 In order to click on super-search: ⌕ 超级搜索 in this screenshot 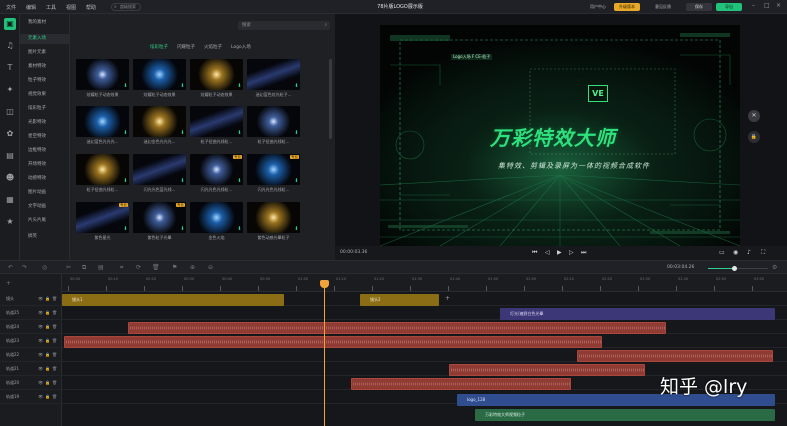, I will do `click(126, 7)`.